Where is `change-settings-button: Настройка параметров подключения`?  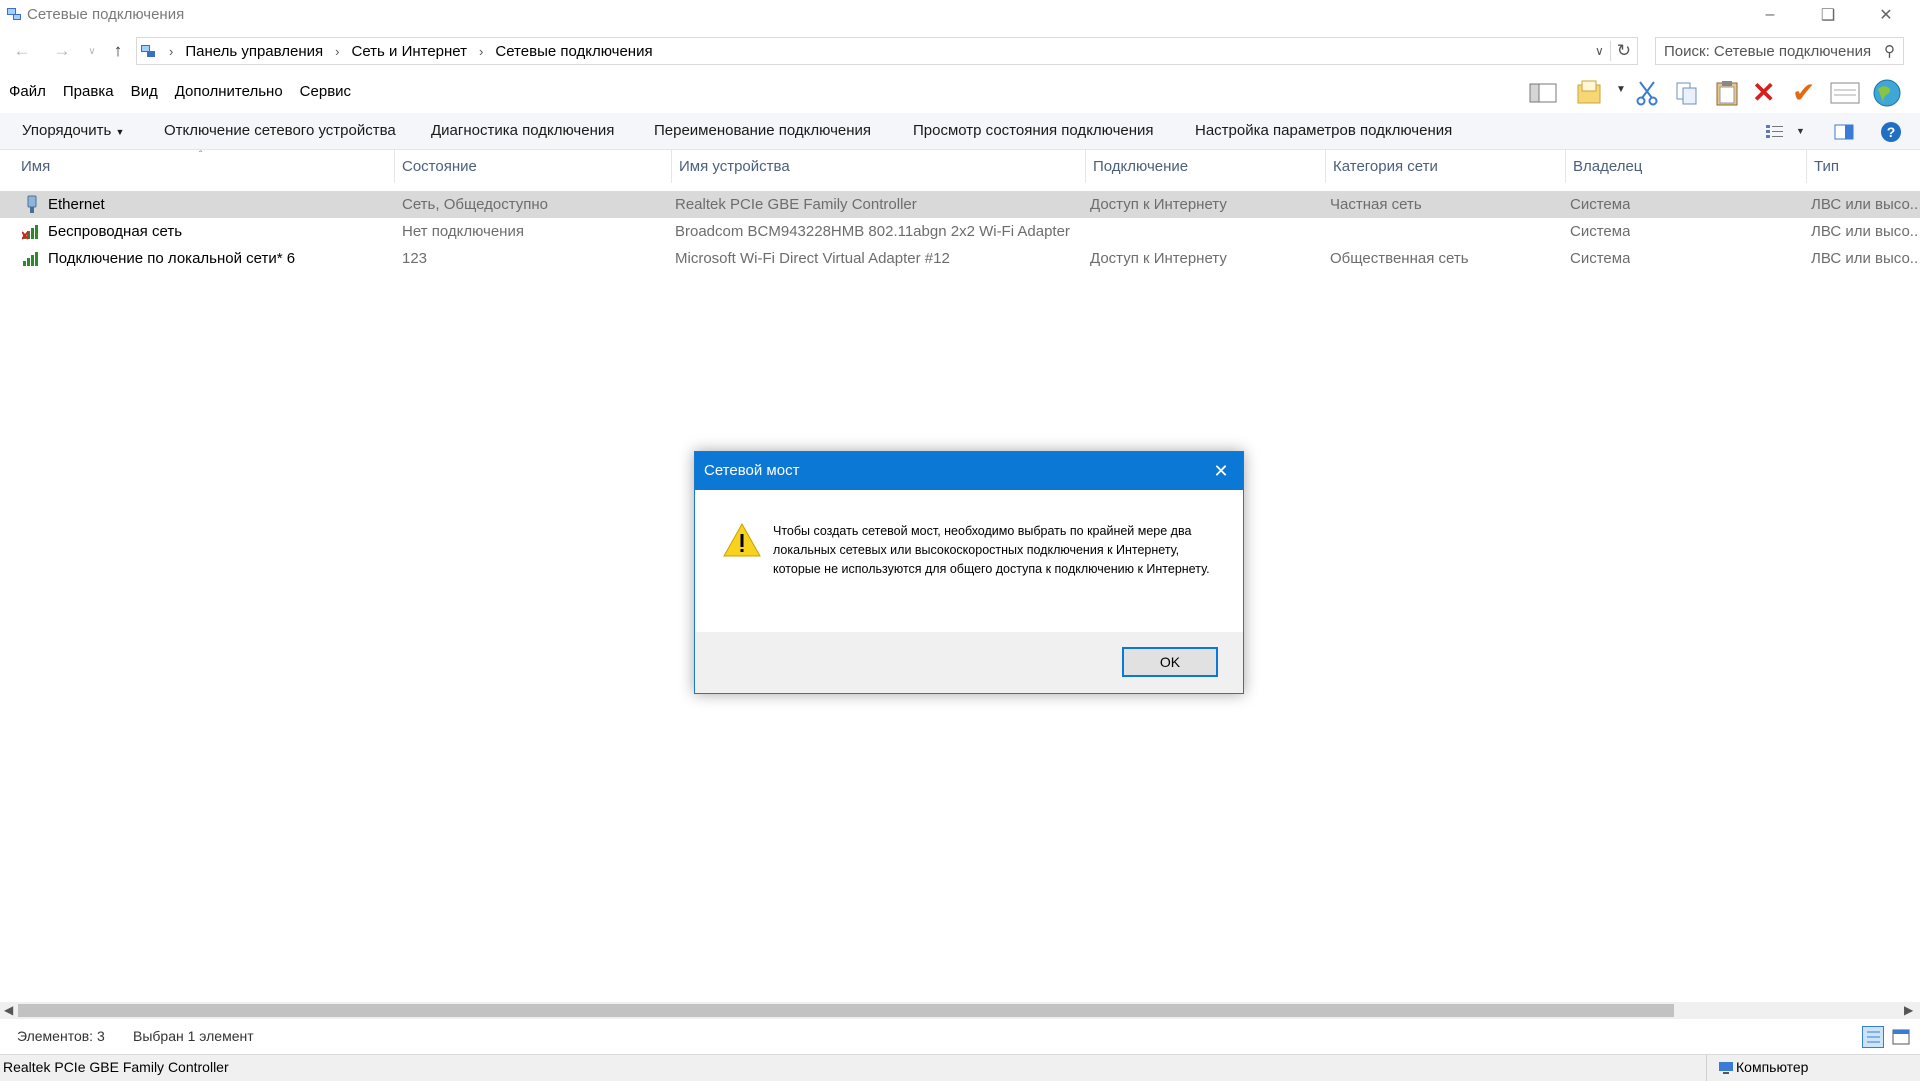
change-settings-button: Настройка параметров подключения is located at coordinates (1323, 131).